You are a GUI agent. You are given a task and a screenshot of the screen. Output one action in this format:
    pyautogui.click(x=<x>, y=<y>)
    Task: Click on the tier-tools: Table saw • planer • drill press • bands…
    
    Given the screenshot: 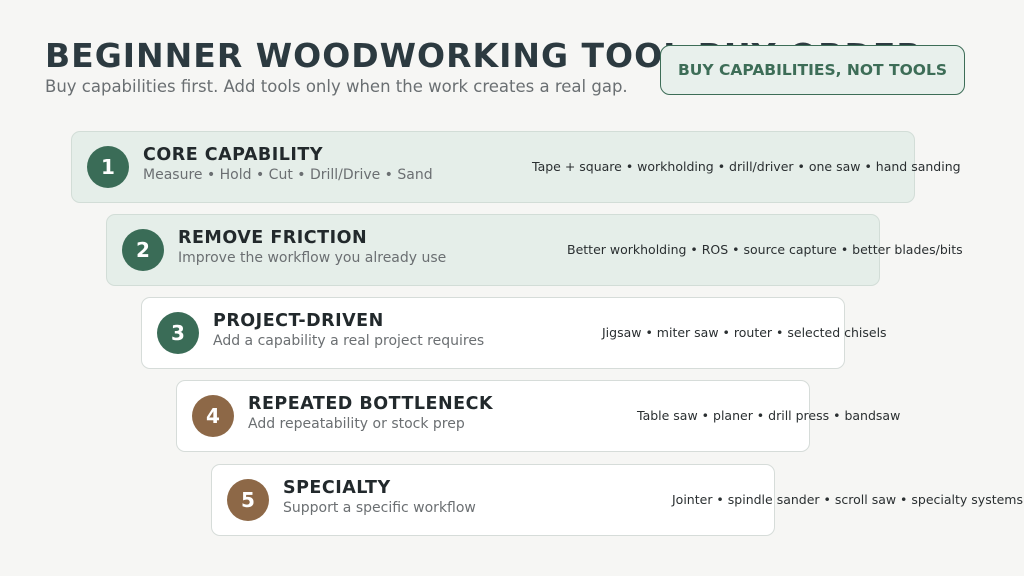 What is the action you would take?
    pyautogui.click(x=769, y=415)
    